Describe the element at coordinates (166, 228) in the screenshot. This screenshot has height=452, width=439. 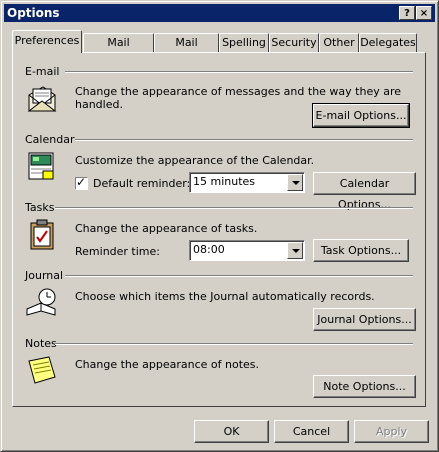
I see `tasks-description: Change the appearance of tasks.` at that location.